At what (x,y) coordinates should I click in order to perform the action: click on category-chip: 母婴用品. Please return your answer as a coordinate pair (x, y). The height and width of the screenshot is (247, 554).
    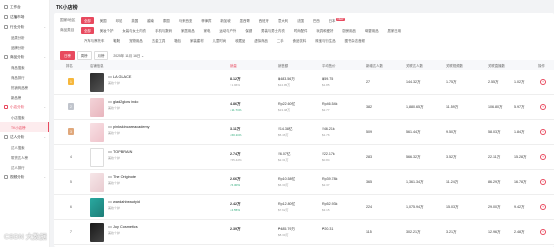
    Looking at the image, I should click on (372, 30).